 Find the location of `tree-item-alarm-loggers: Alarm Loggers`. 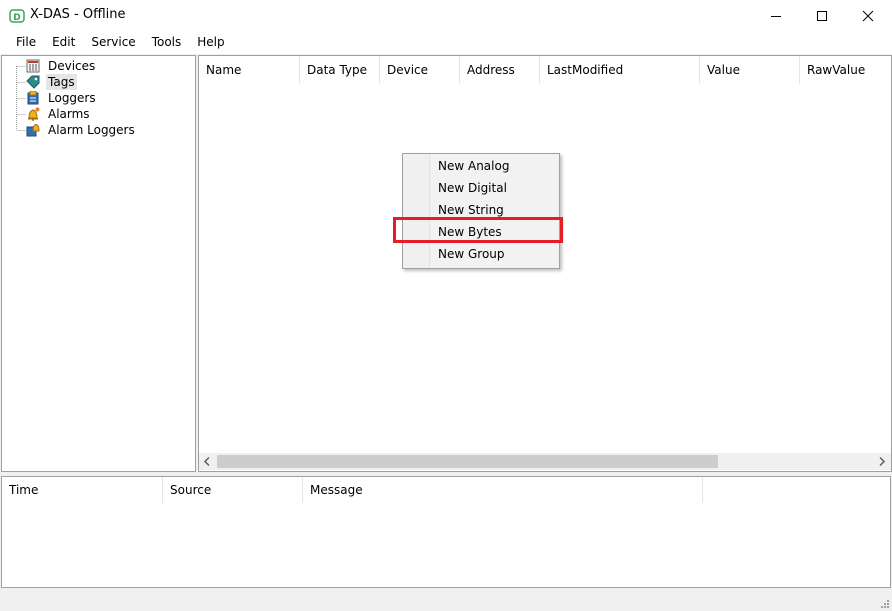

tree-item-alarm-loggers: Alarm Loggers is located at coordinates (81, 130).